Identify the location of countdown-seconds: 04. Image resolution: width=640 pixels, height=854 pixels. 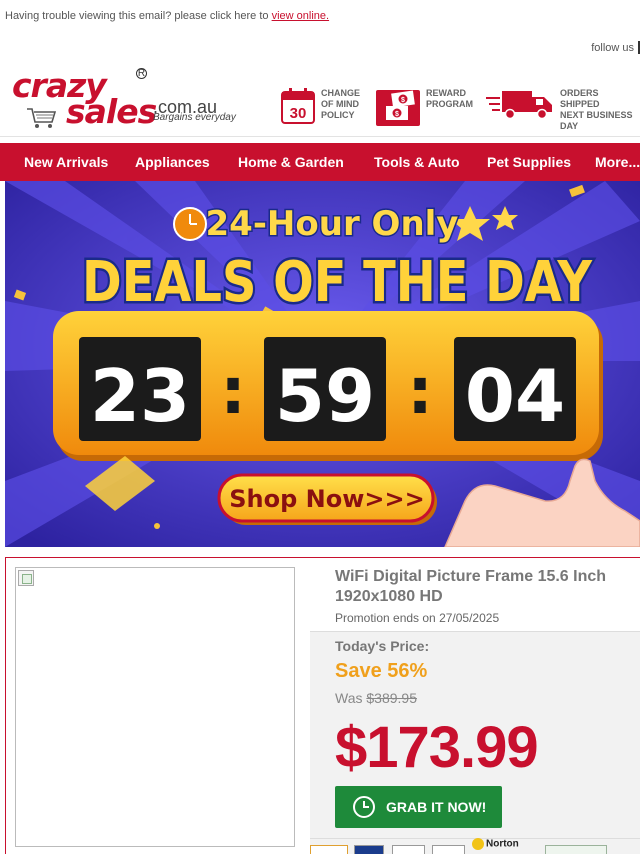
(515, 396).